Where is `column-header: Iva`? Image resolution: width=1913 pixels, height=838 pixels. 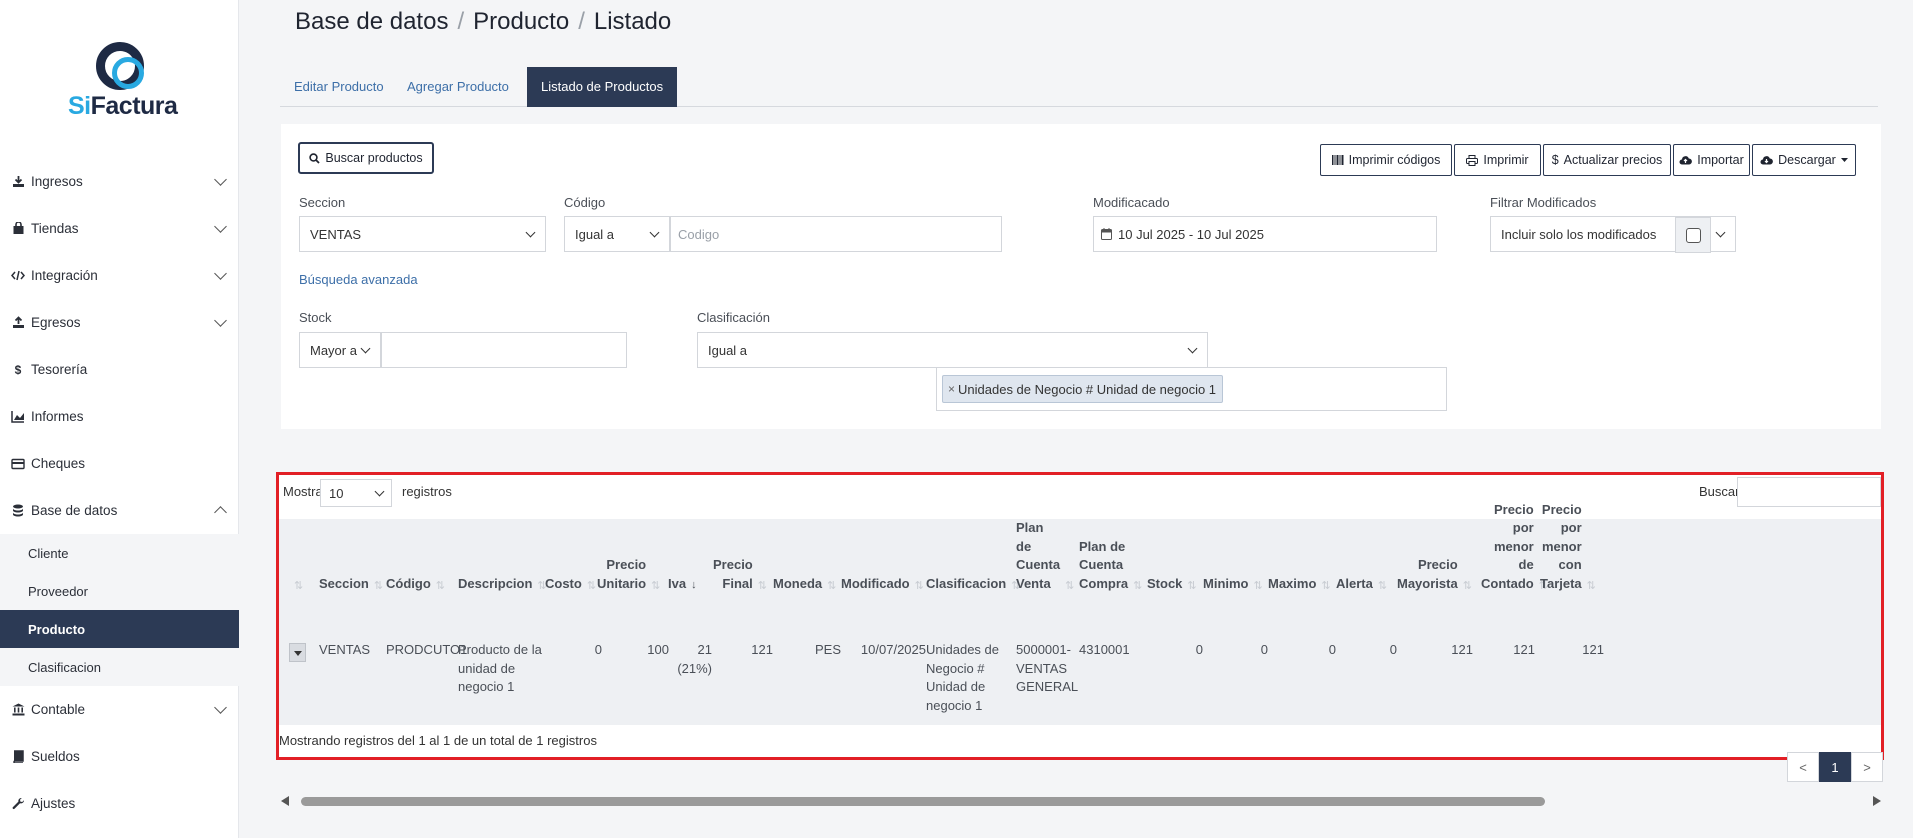 column-header: Iva is located at coordinates (677, 584).